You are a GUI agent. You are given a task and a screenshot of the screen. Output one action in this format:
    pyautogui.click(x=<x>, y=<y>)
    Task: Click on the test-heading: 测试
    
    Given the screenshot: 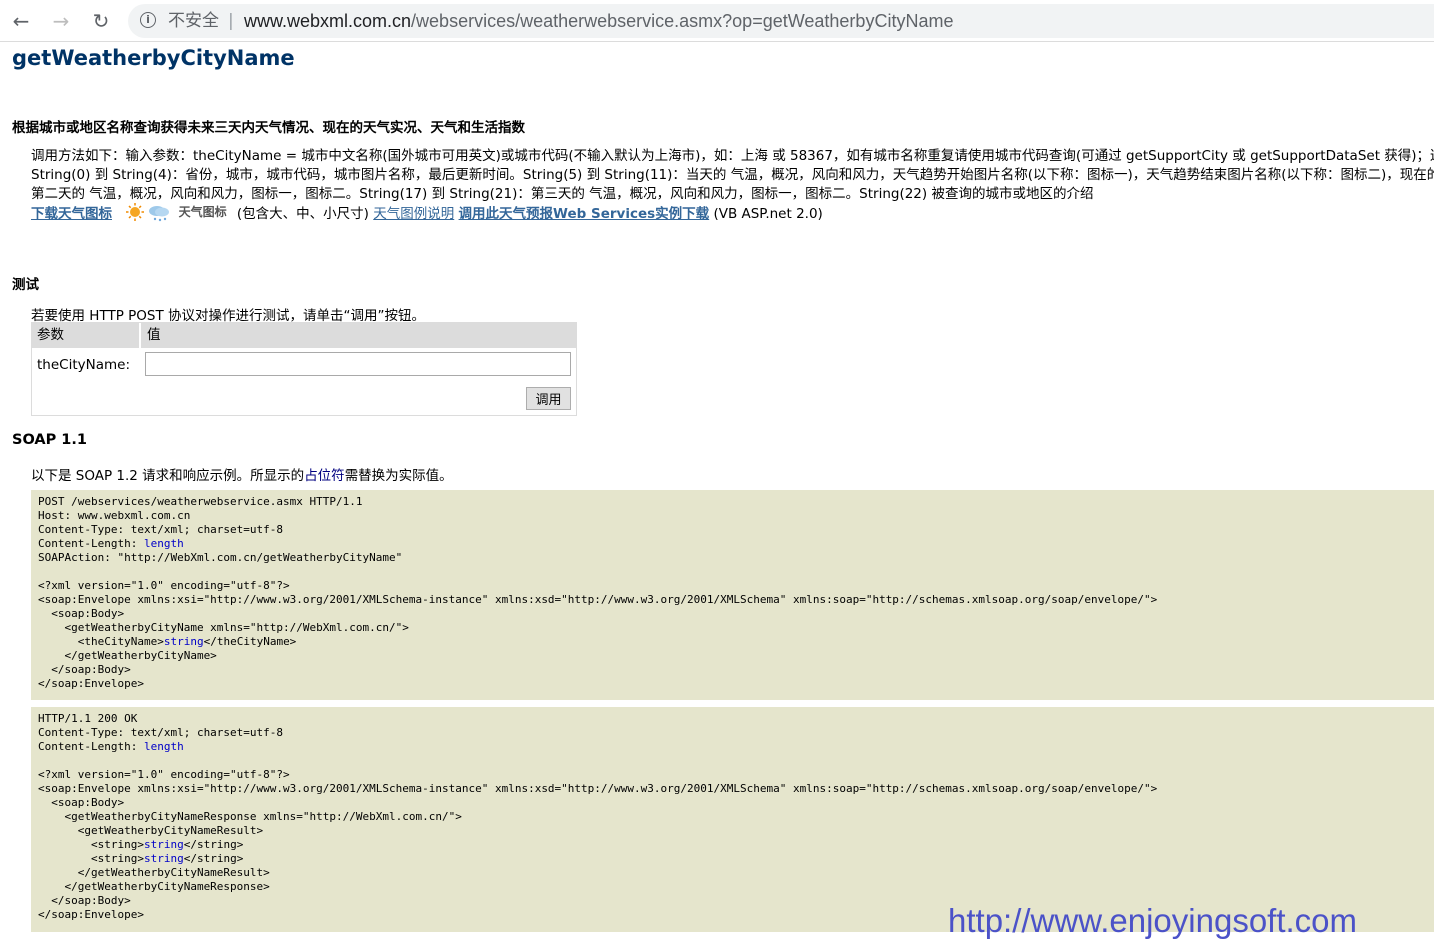 What is the action you would take?
    pyautogui.click(x=25, y=285)
    